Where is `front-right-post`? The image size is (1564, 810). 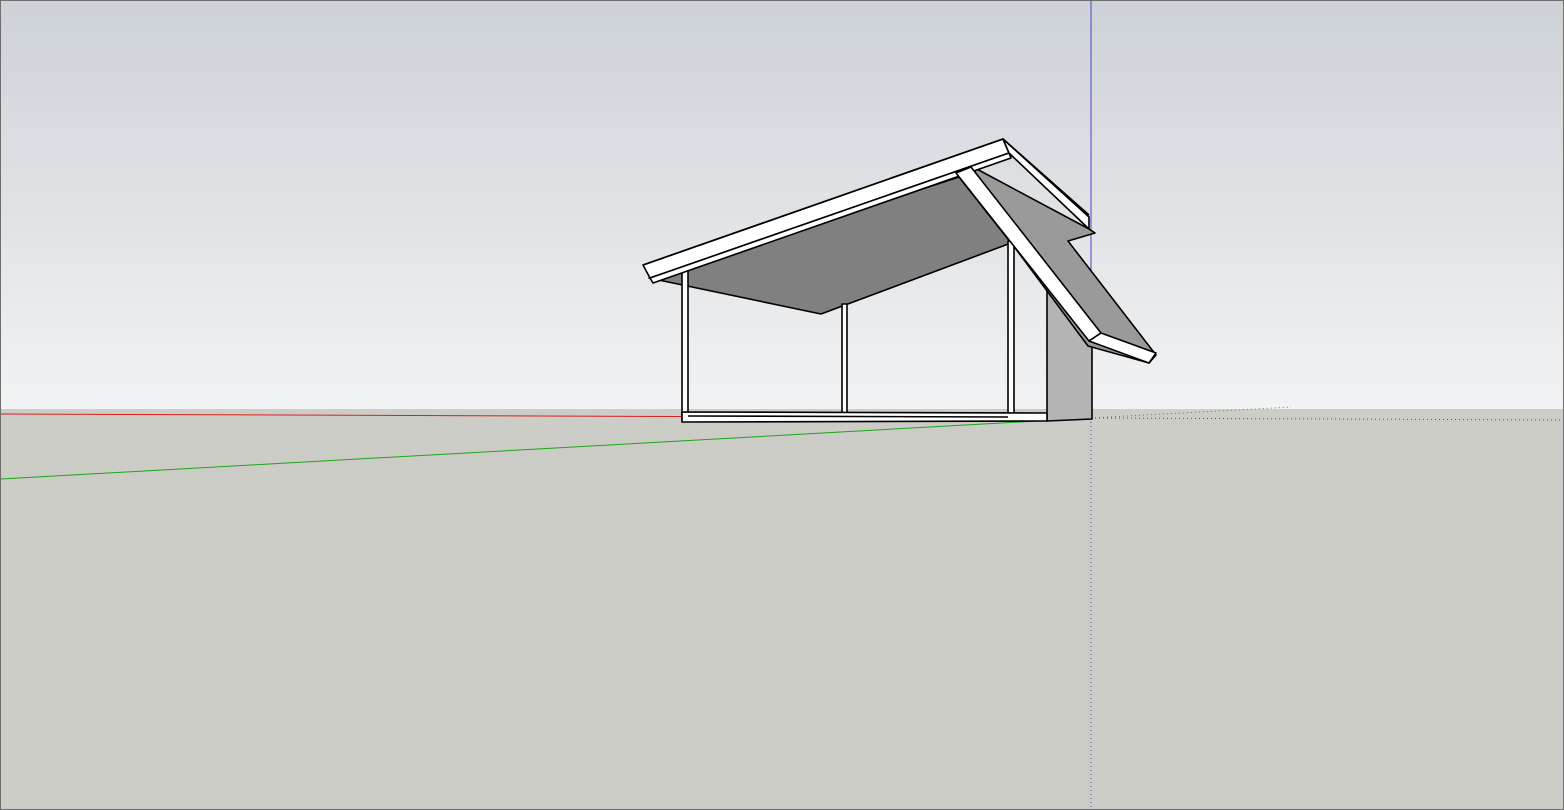 front-right-post is located at coordinates (1011, 331).